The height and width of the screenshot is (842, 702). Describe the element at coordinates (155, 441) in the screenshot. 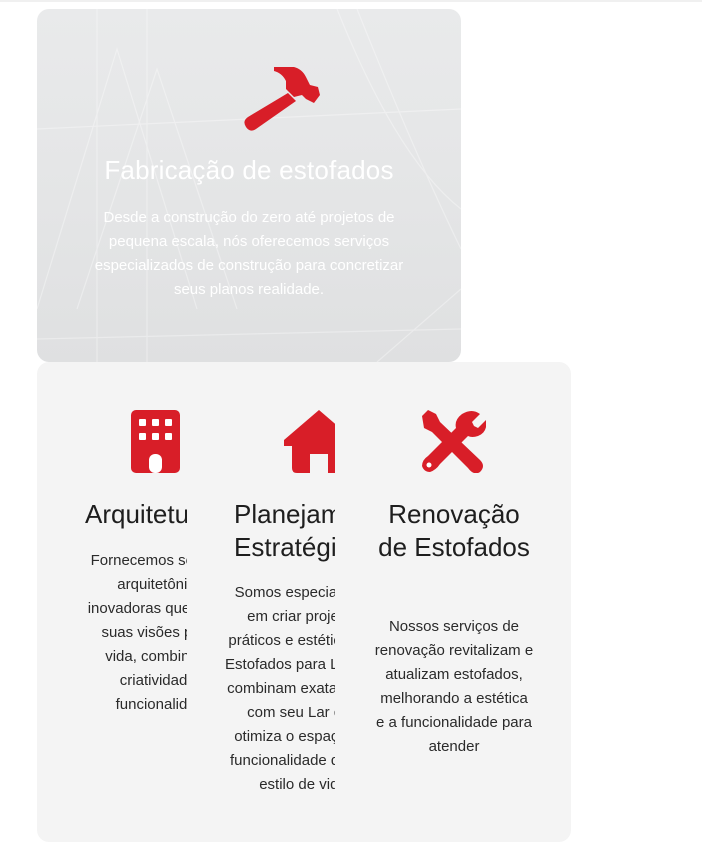

I see `building-icon` at that location.